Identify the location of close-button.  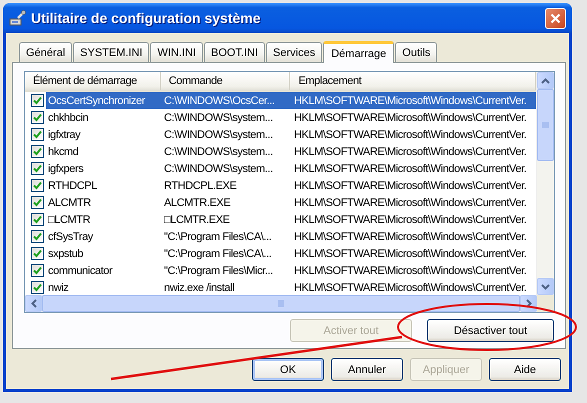
(555, 18).